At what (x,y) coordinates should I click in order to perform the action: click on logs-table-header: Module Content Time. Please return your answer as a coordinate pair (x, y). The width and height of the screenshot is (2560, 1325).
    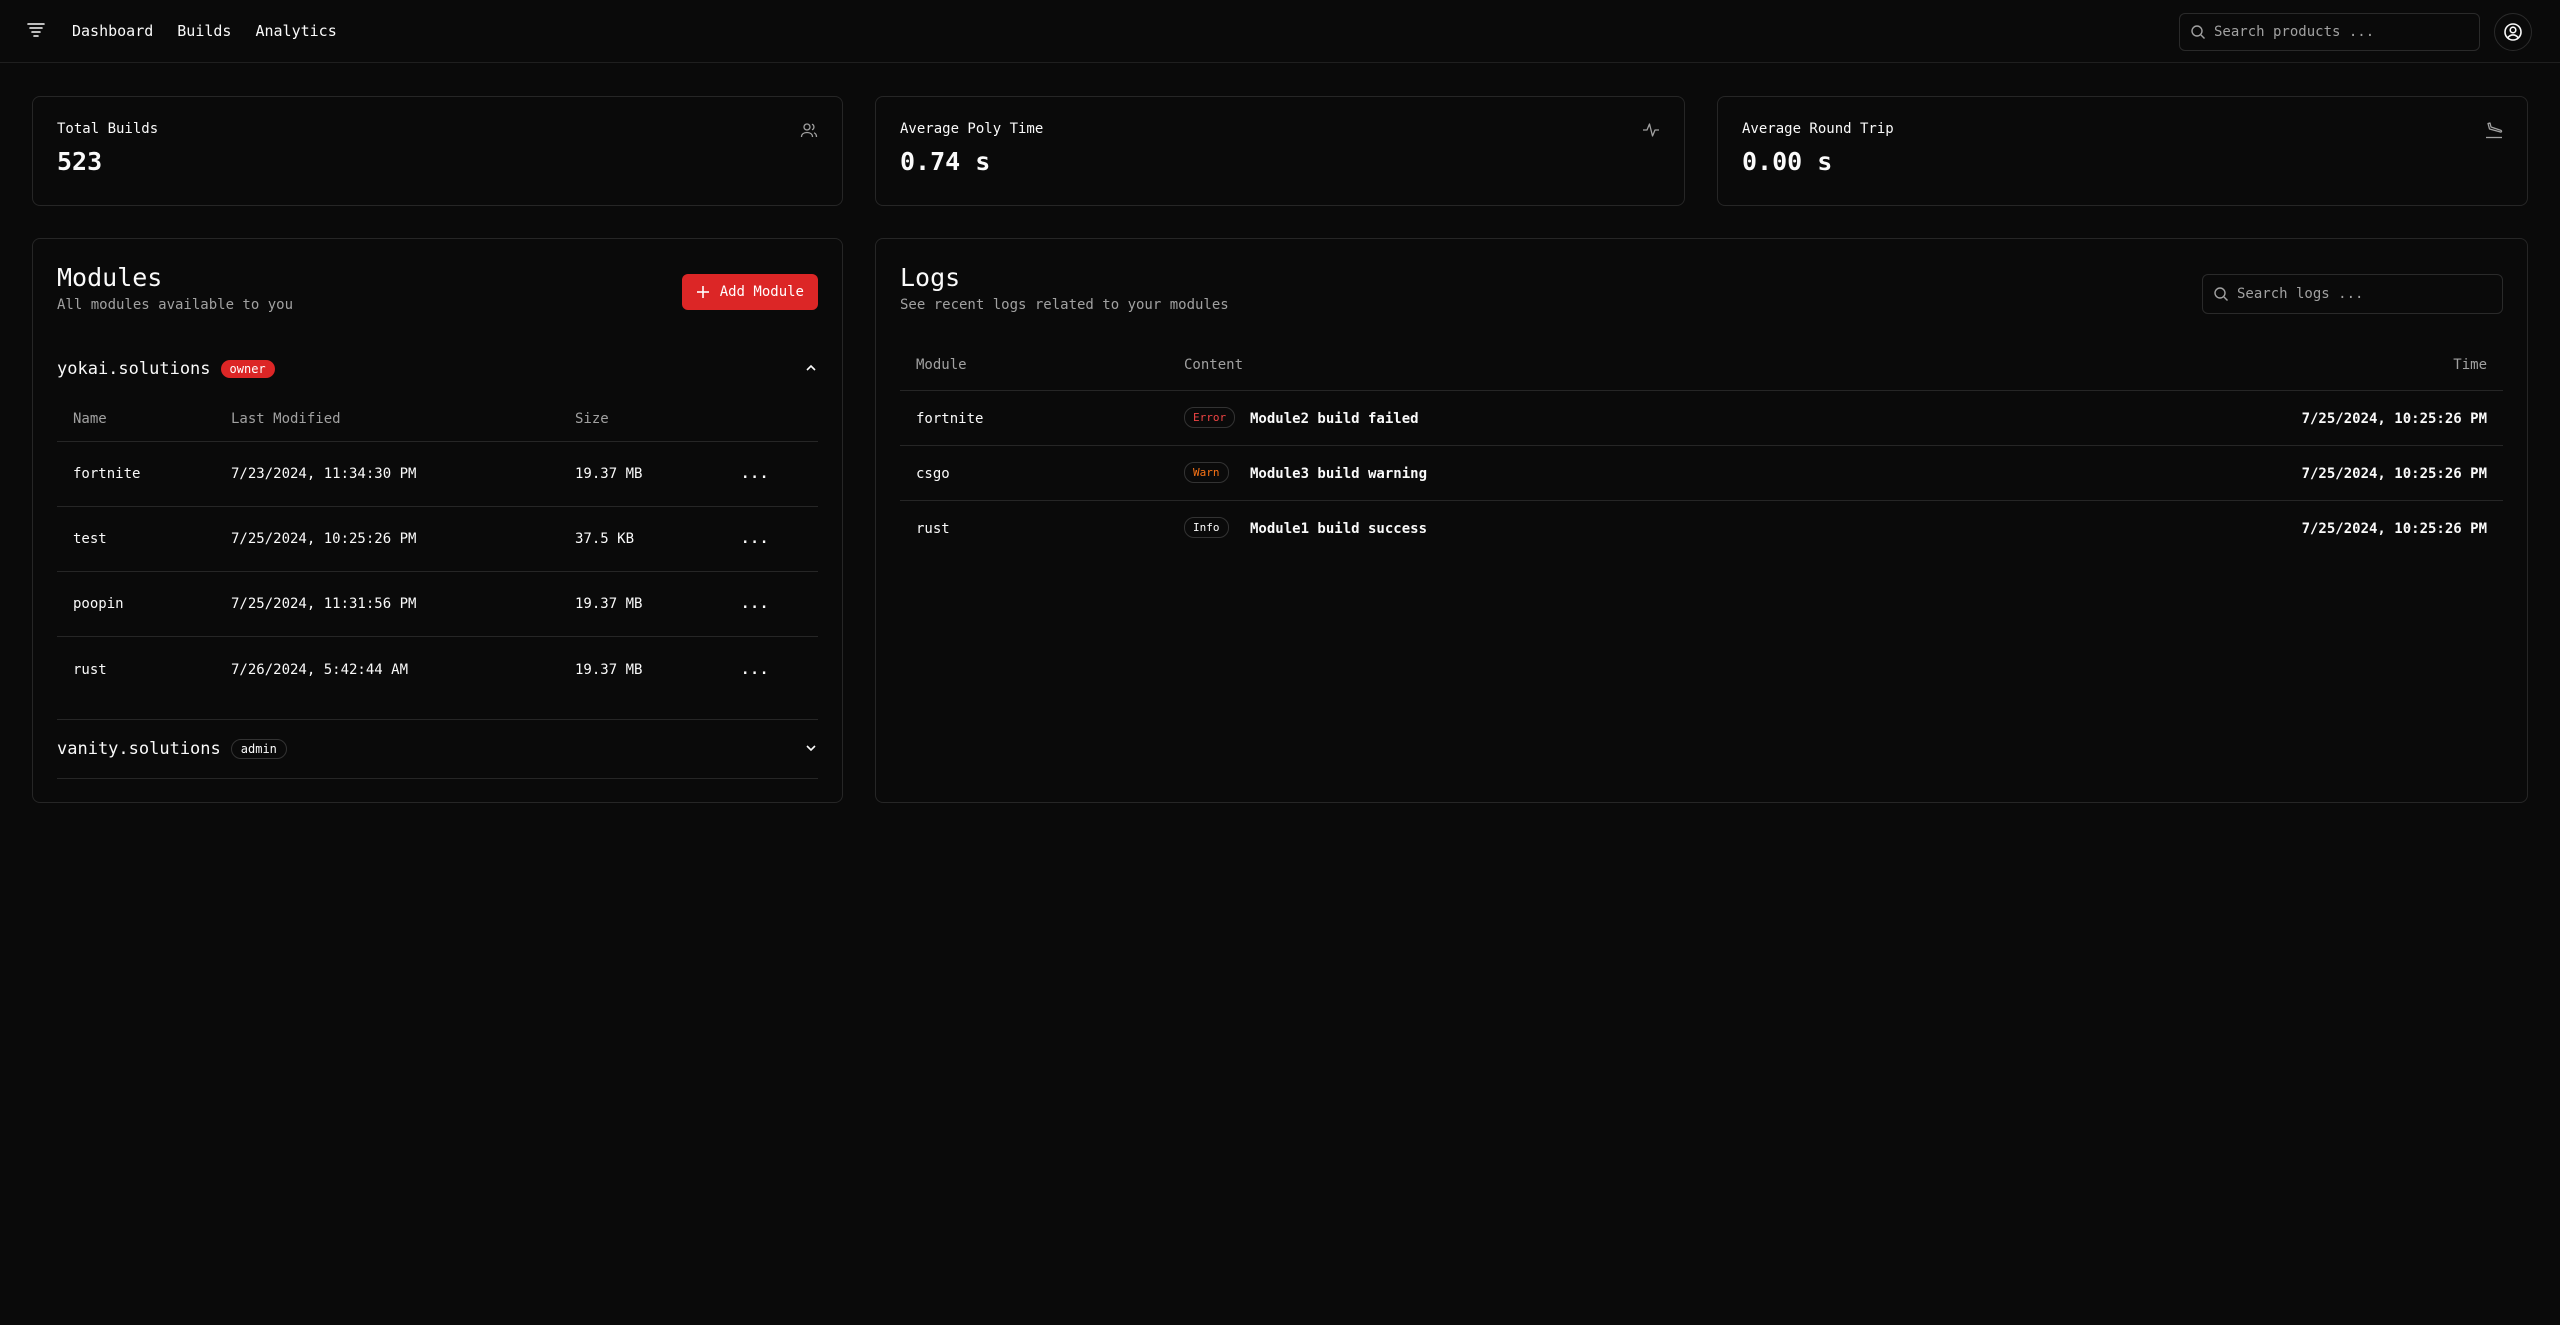
    Looking at the image, I should click on (1701, 365).